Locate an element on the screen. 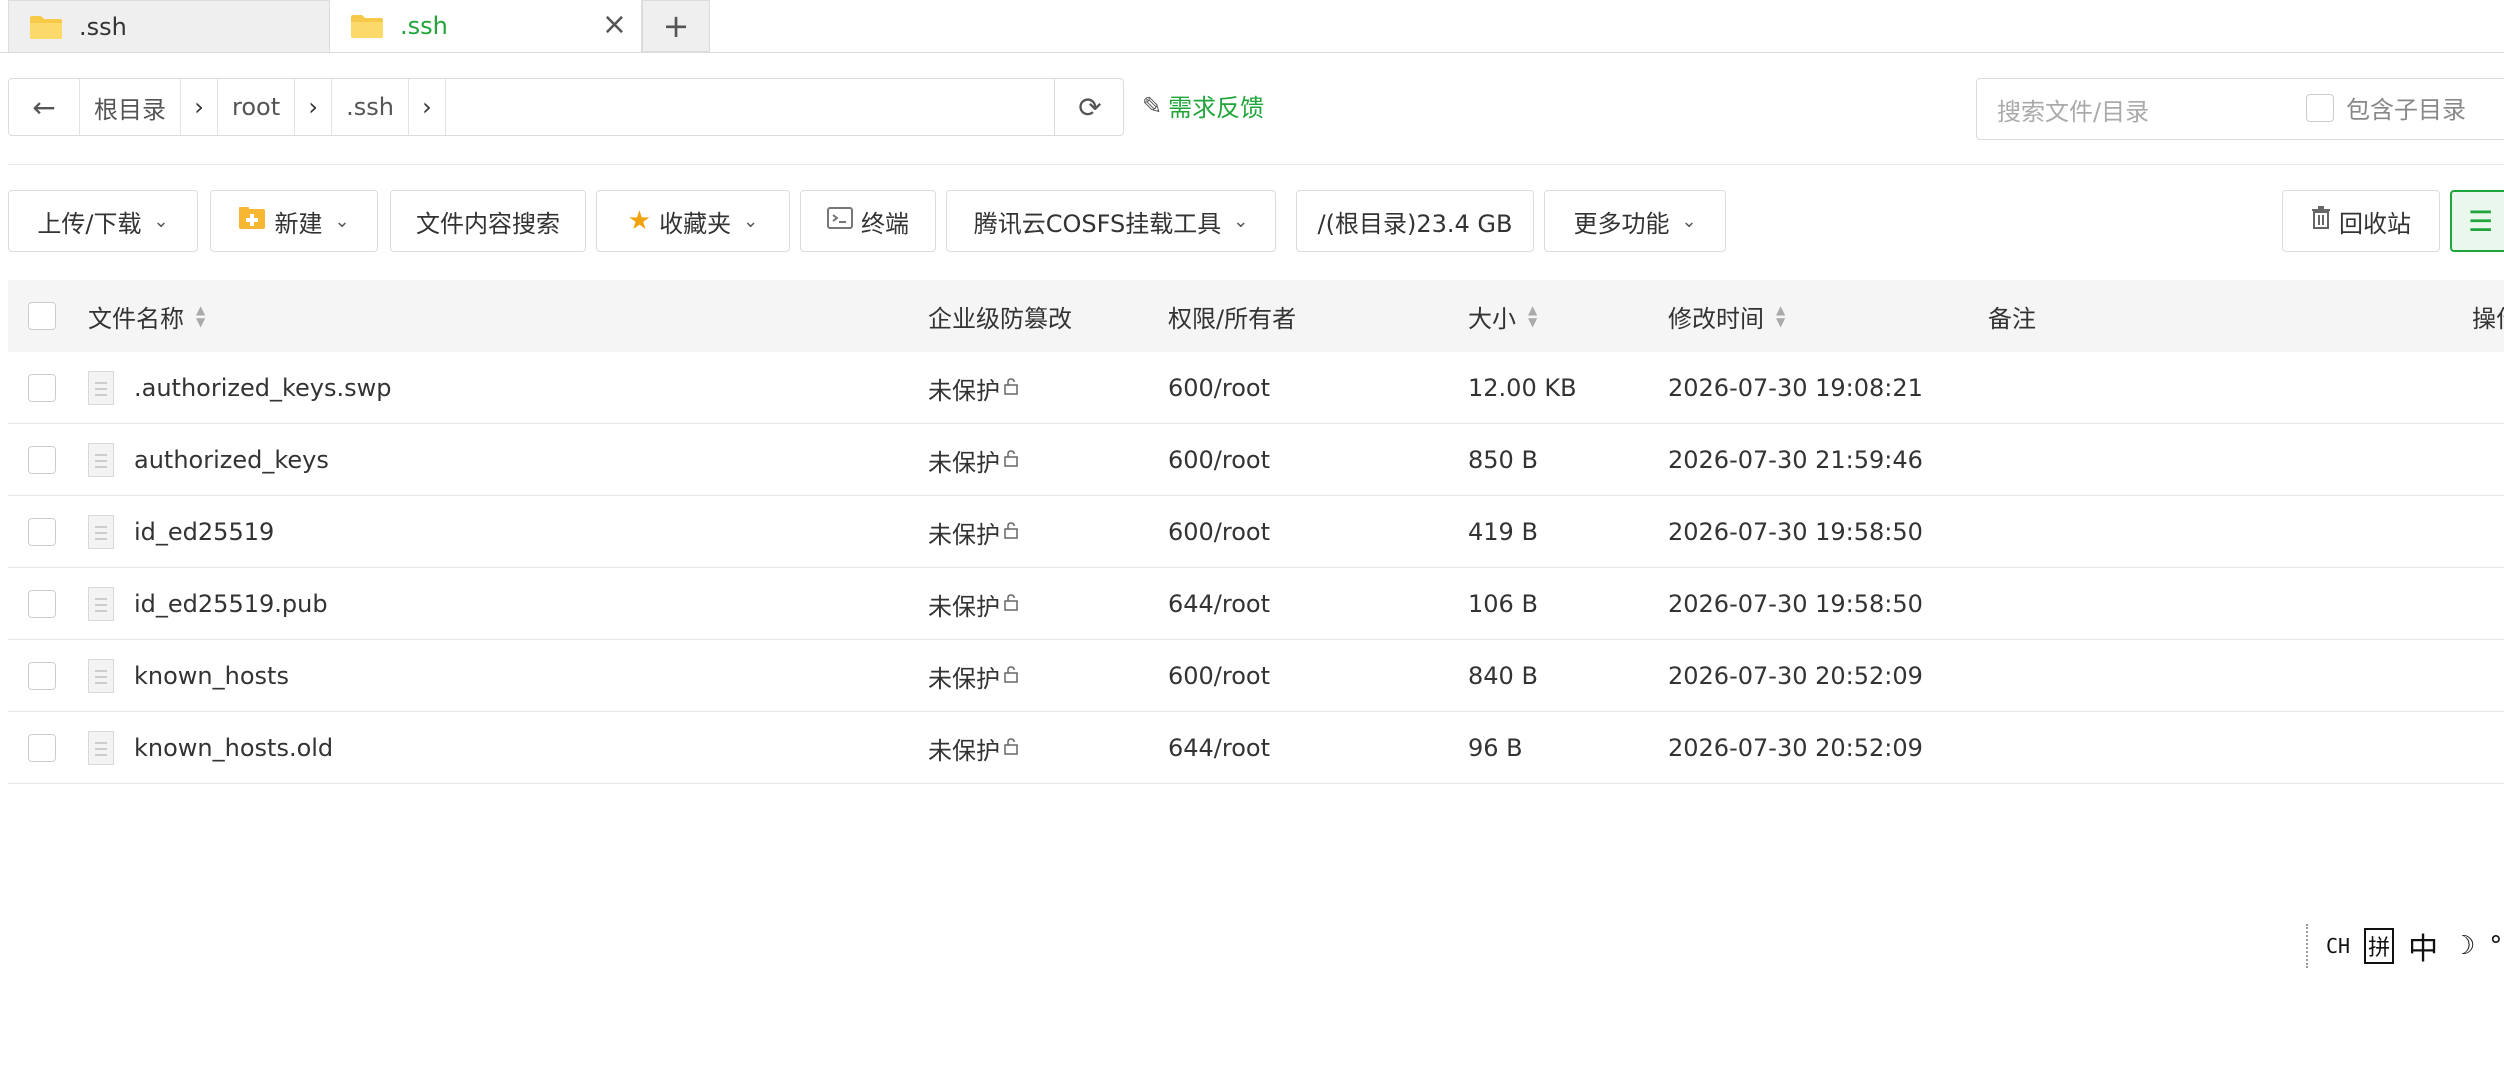 The image size is (2504, 1072). cell-name-text: authorized_keys is located at coordinates (231, 460).